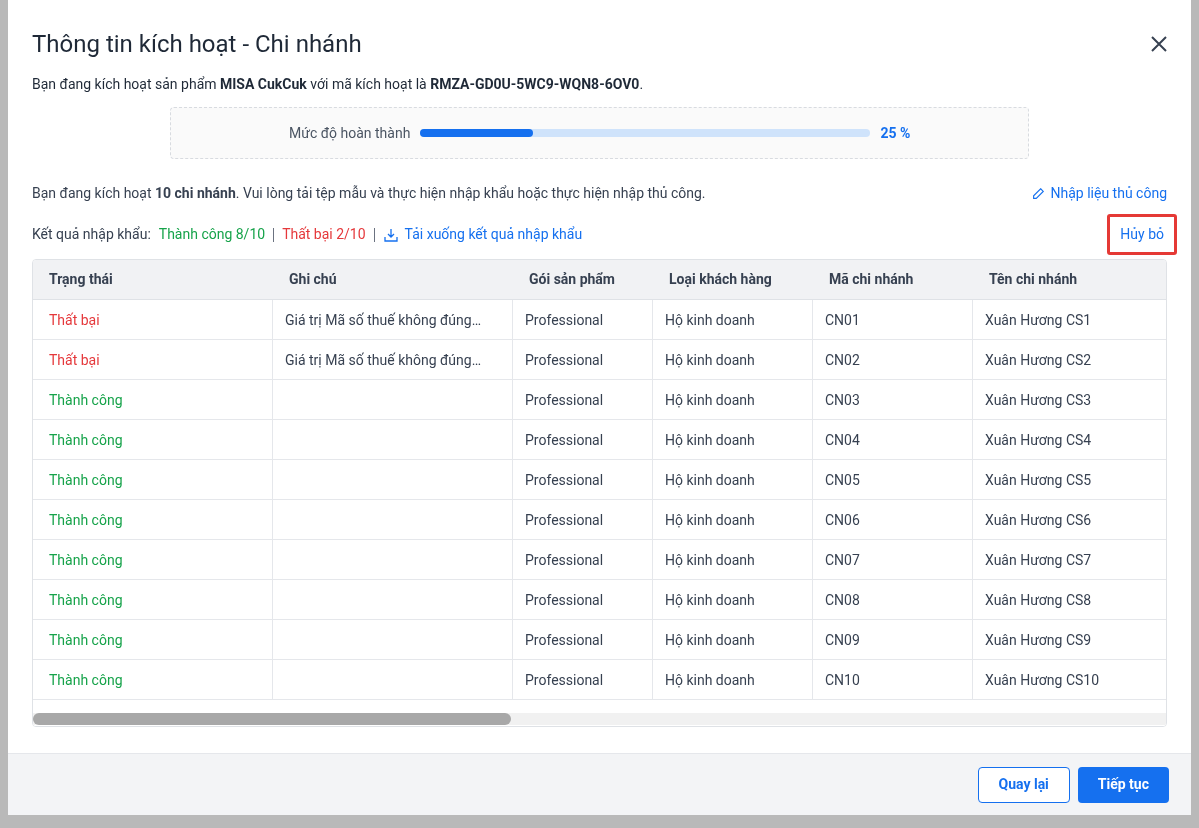 The height and width of the screenshot is (828, 1199). Describe the element at coordinates (212, 234) in the screenshot. I see `success-count: Thành công 8/10` at that location.